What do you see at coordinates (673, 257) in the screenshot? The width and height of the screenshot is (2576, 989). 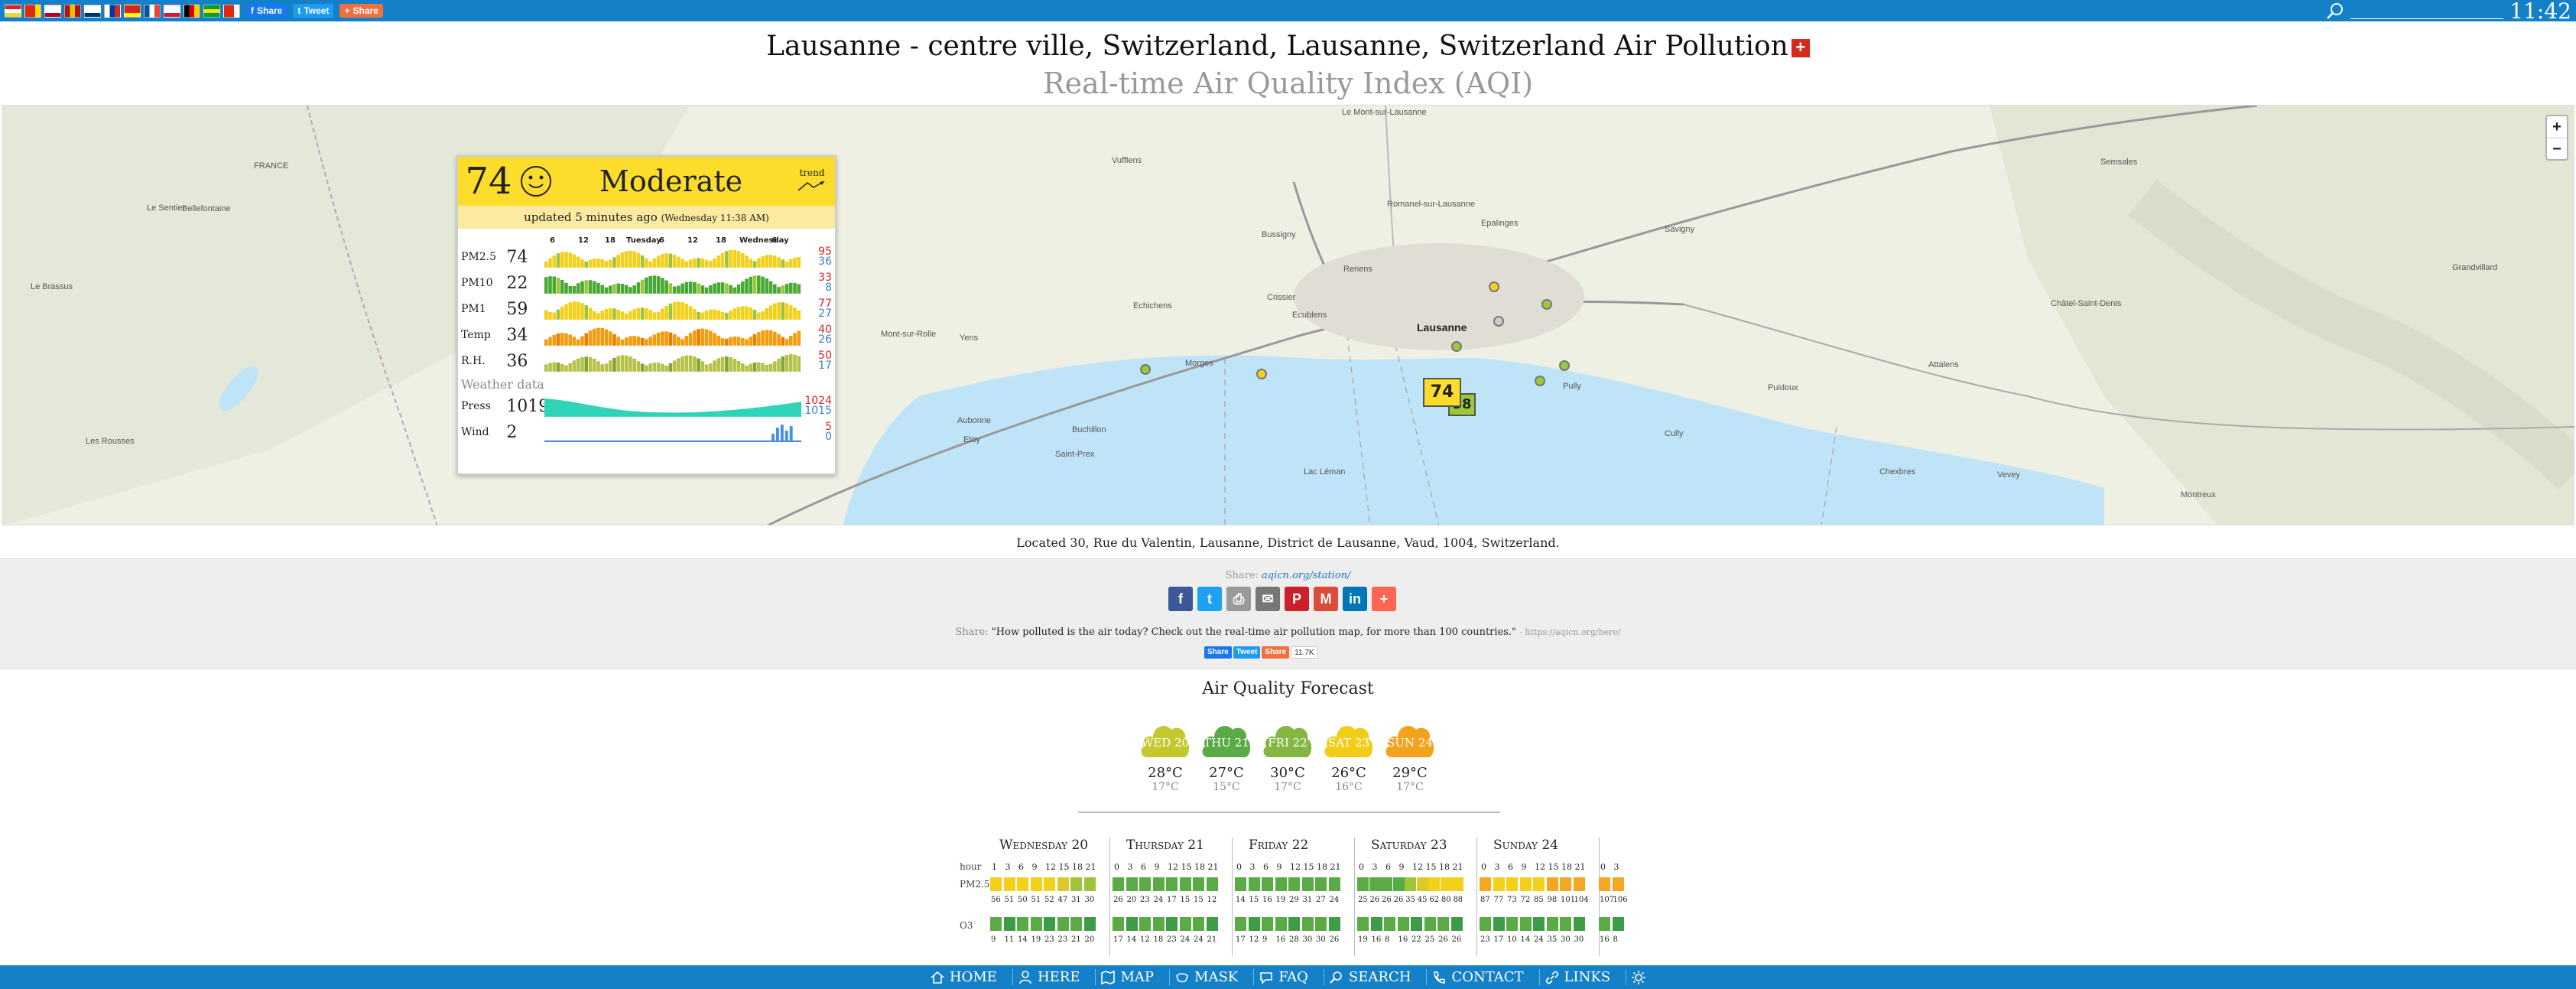 I see `pm25-sparkline` at bounding box center [673, 257].